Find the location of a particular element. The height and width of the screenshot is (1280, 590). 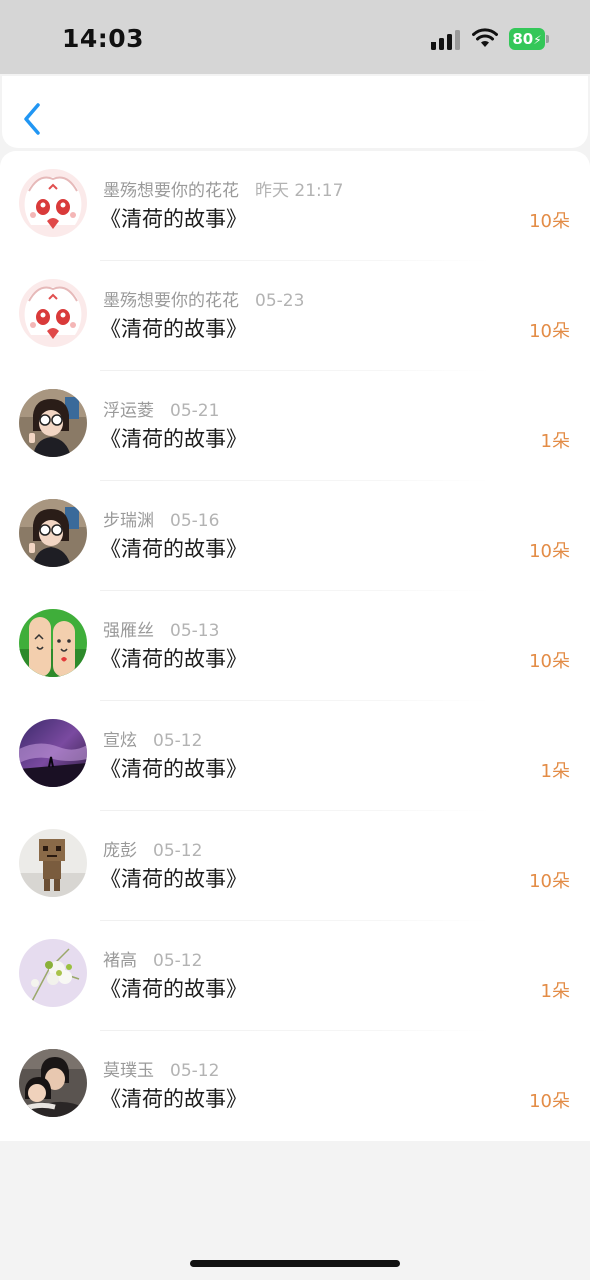

battery-icon: 80⚡ is located at coordinates (529, 39).